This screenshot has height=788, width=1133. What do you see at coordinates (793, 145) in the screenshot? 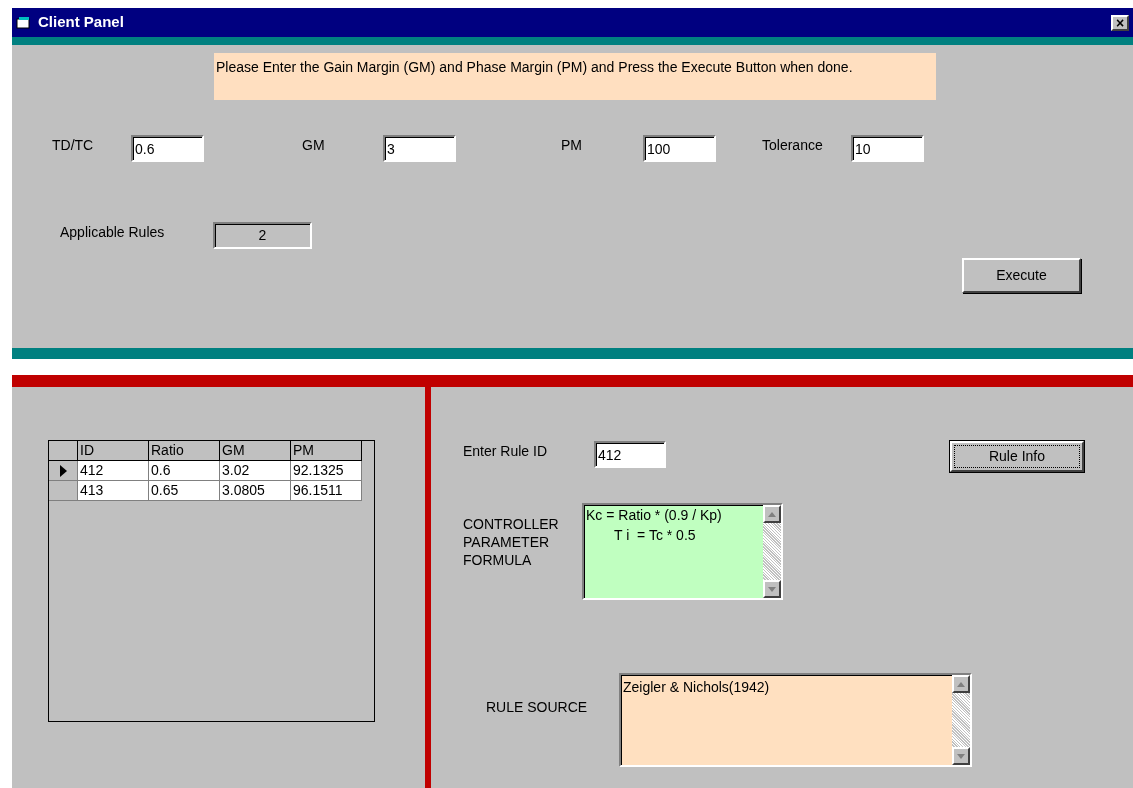
I see `field-label: Tolerance` at bounding box center [793, 145].